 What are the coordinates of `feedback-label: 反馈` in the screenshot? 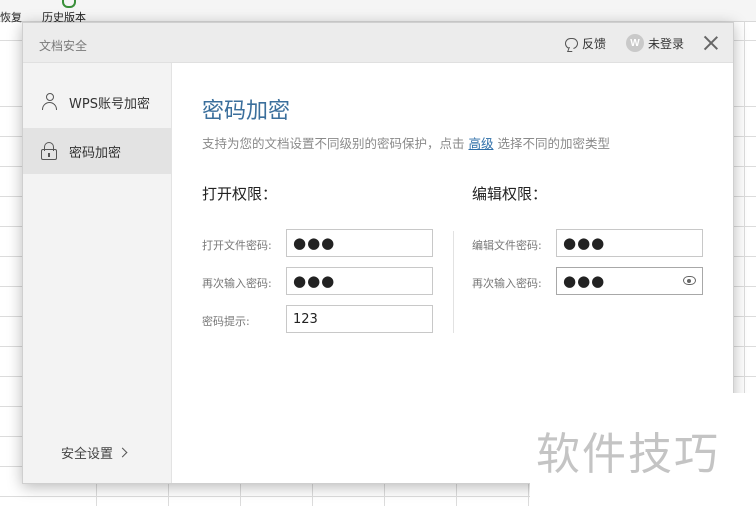 It's located at (594, 44).